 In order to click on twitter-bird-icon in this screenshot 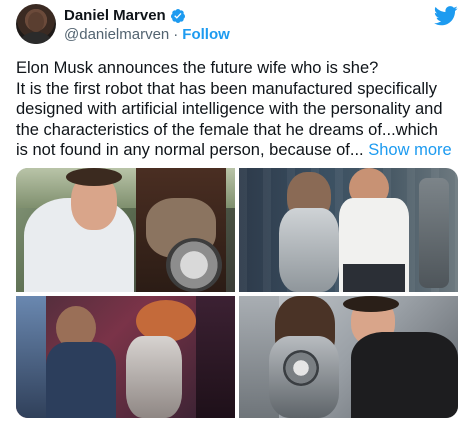, I will do `click(446, 16)`.